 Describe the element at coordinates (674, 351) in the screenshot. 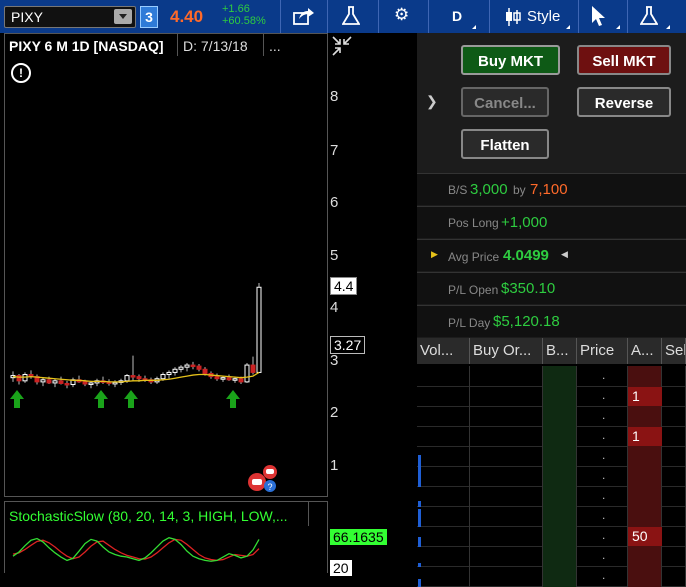

I see `ladder-header-sell-orders: Sel` at that location.